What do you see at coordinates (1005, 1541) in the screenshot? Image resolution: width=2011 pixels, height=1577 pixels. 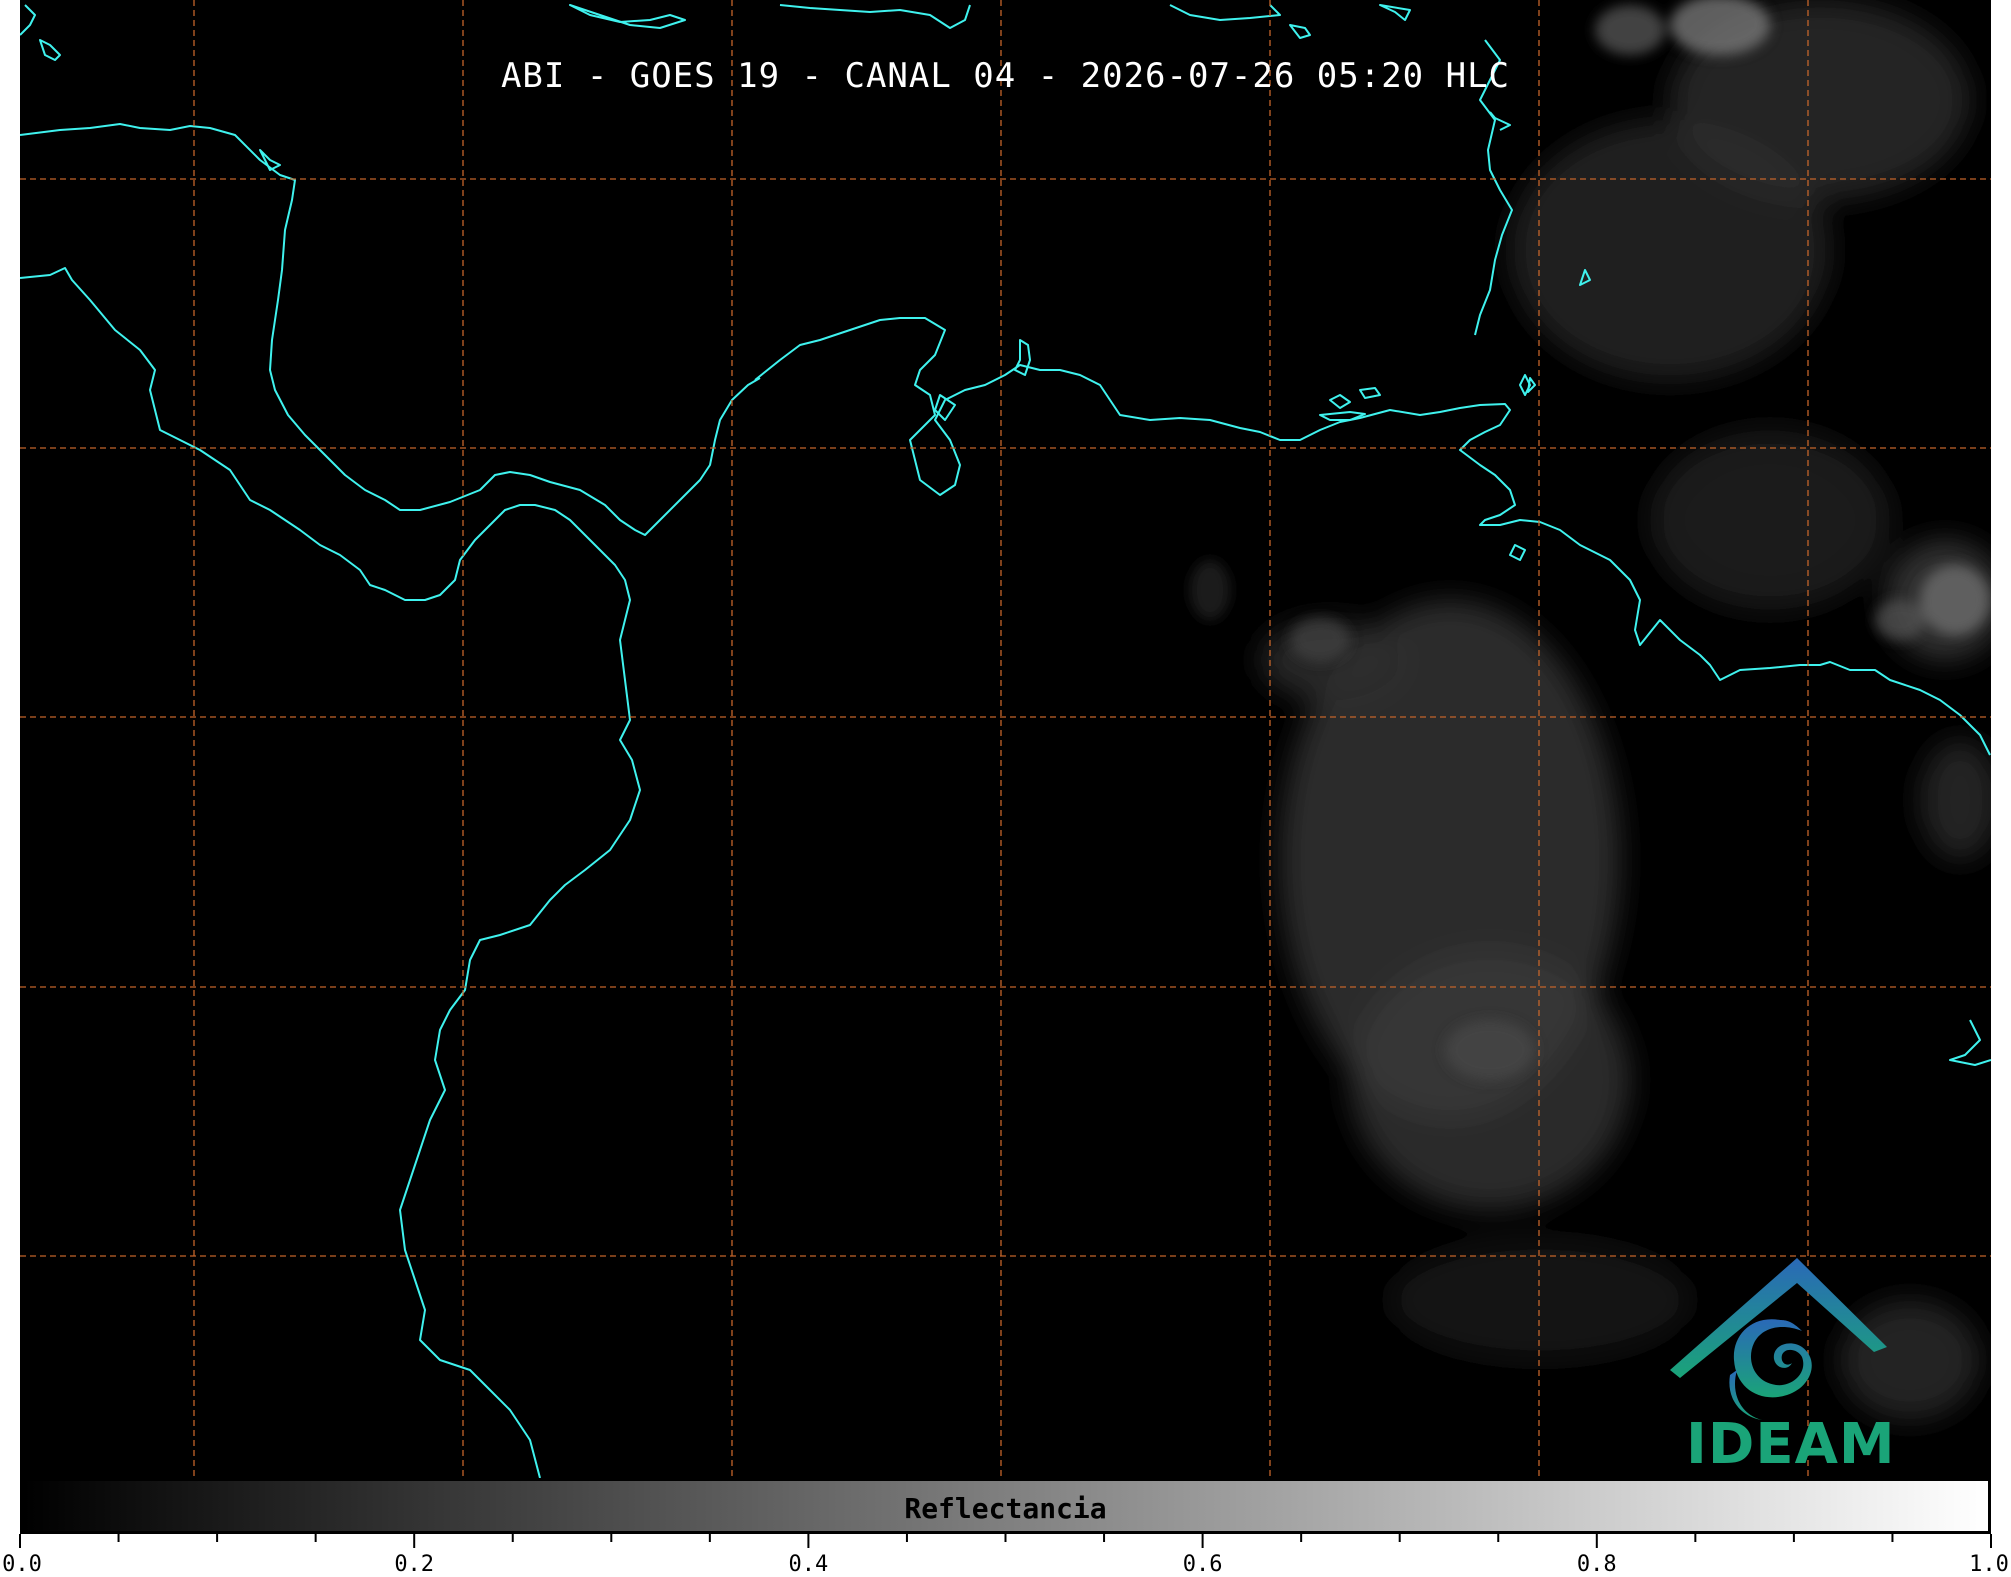 I see `colorbar-tick-marks` at bounding box center [1005, 1541].